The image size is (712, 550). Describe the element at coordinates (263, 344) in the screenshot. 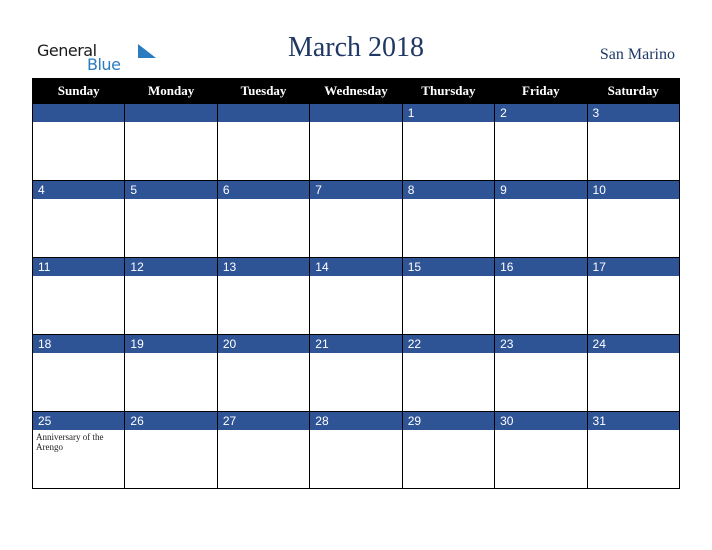

I see `day-number: 20` at that location.